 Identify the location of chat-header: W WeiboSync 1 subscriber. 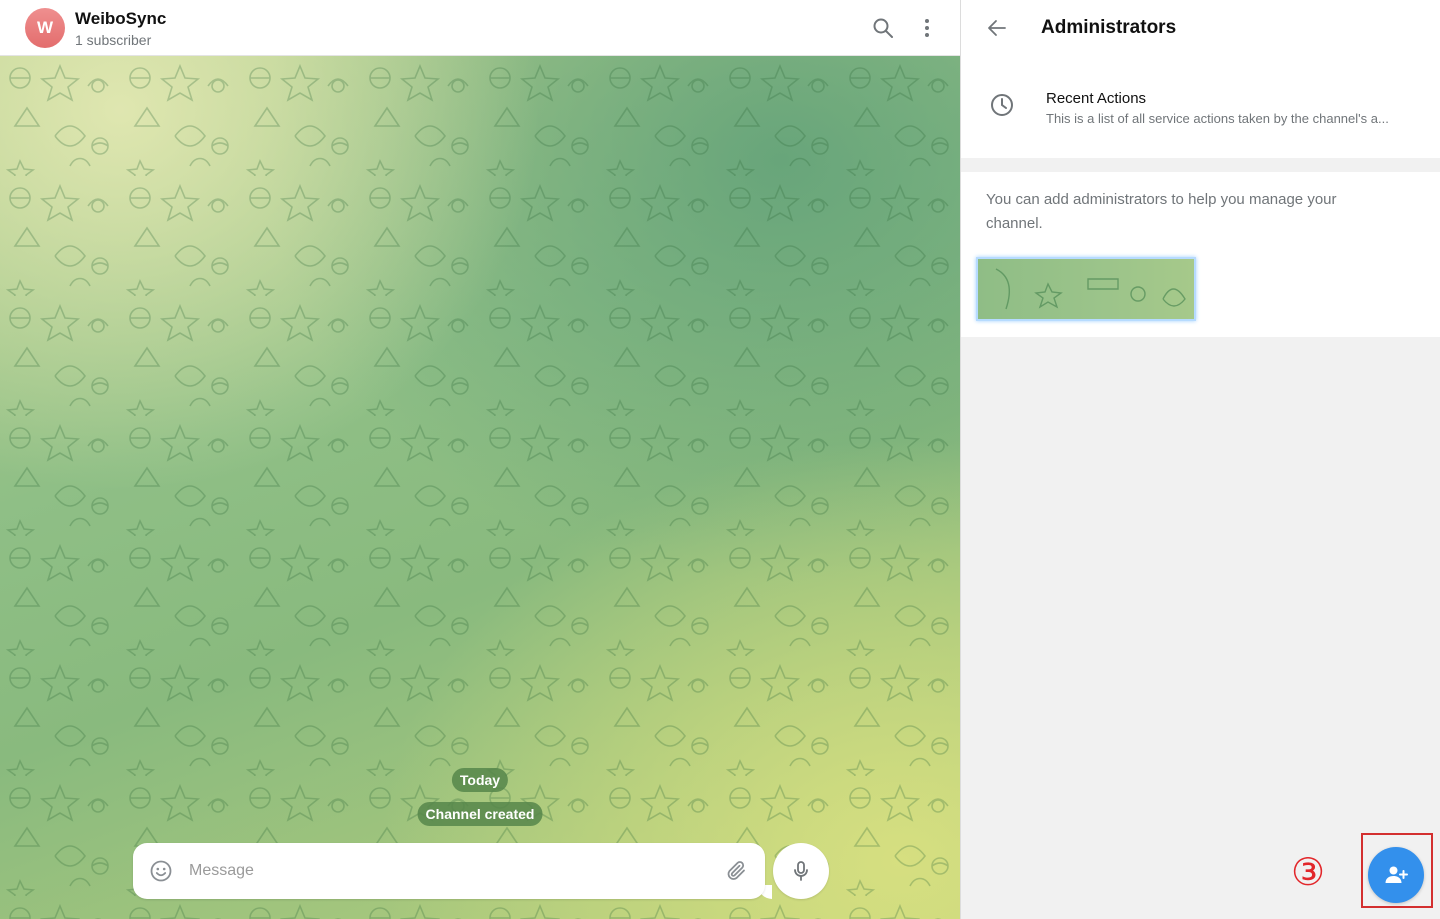
(480, 28).